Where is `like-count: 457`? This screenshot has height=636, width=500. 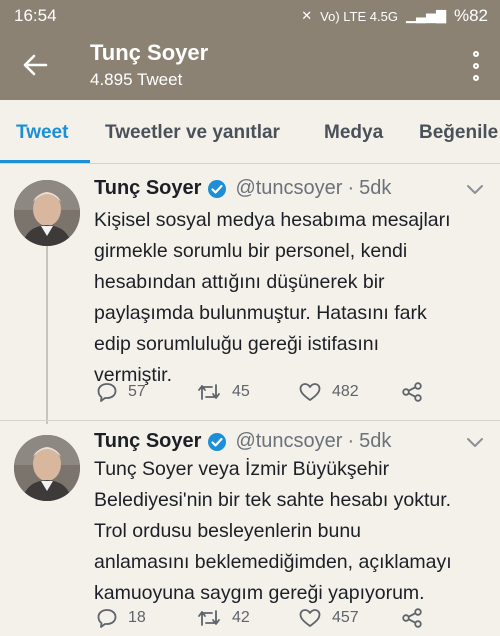
like-count: 457 is located at coordinates (345, 617).